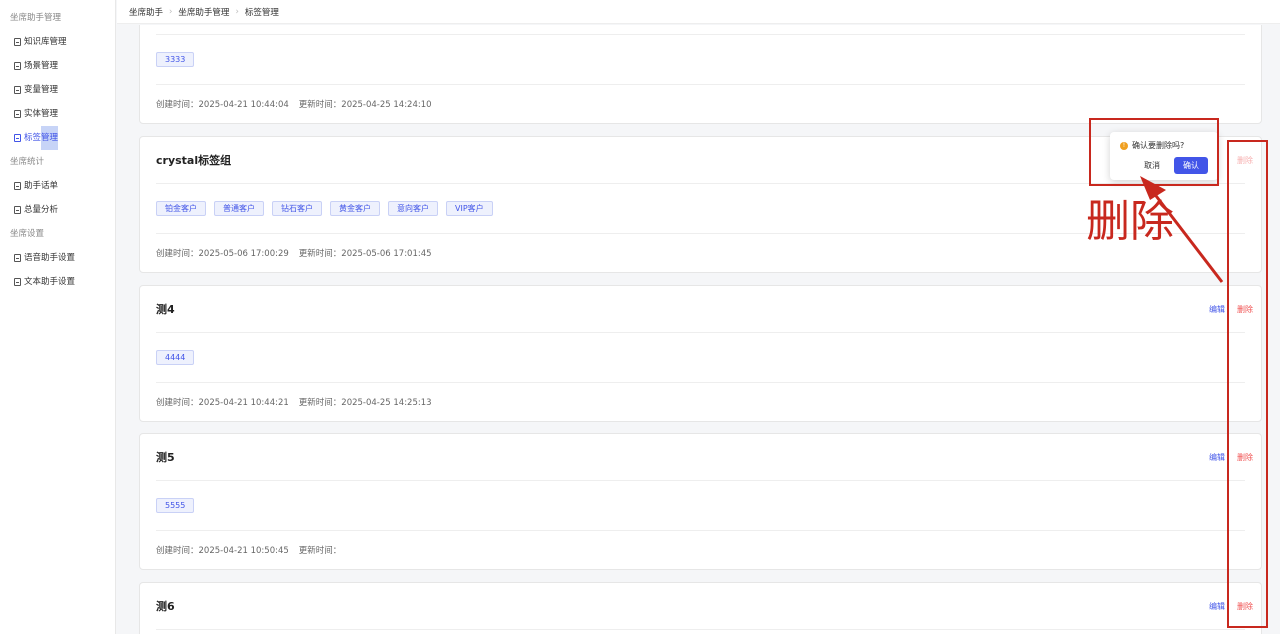 This screenshot has height=634, width=1280. Describe the element at coordinates (355, 208) in the screenshot. I see `tag: 黄金客户` at that location.